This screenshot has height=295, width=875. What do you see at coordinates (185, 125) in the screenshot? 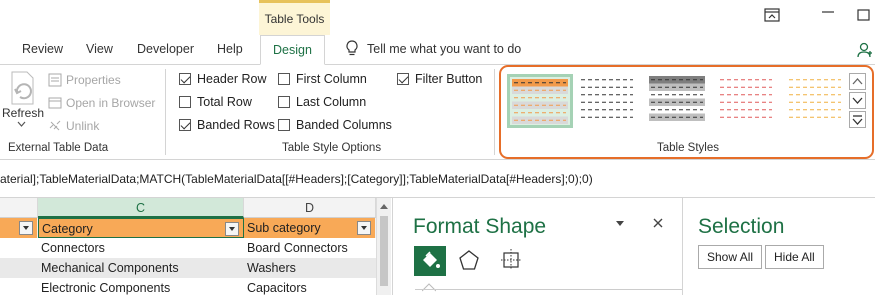
I see `banded-rows-checkmark` at bounding box center [185, 125].